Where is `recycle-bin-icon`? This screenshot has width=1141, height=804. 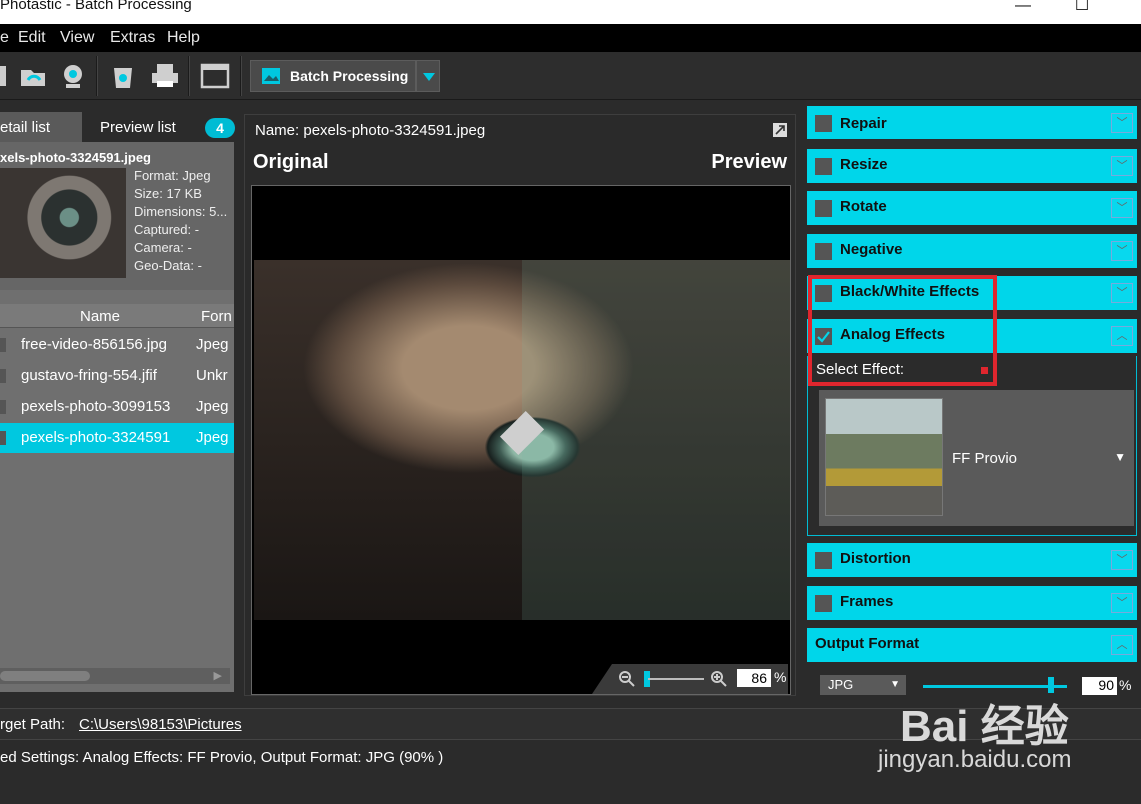
recycle-bin-icon is located at coordinates (123, 76).